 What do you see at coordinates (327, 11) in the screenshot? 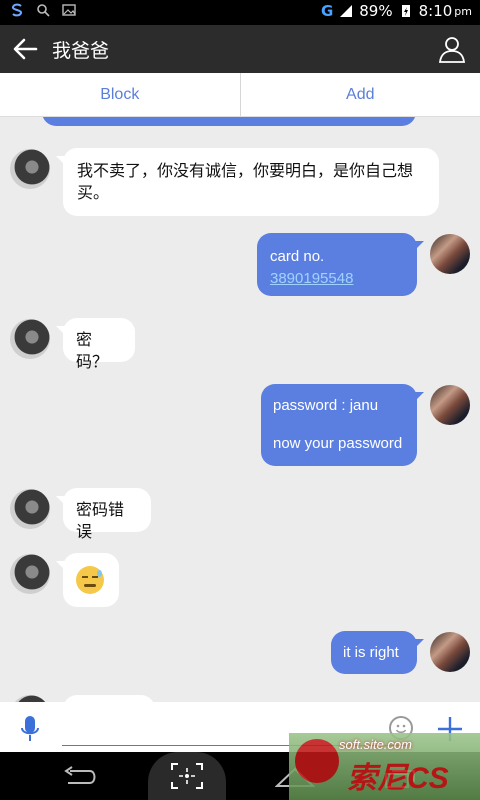
I see `network-type: G` at bounding box center [327, 11].